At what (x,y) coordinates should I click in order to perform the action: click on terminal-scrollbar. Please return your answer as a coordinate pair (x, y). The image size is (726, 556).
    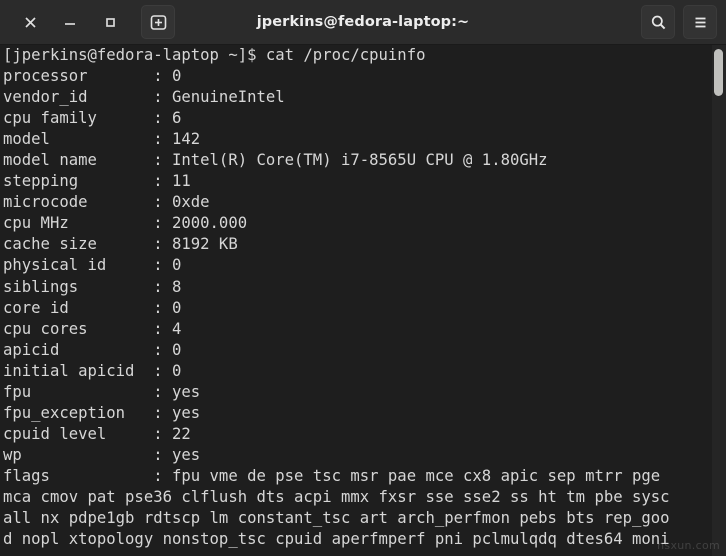
    Looking at the image, I should click on (719, 300).